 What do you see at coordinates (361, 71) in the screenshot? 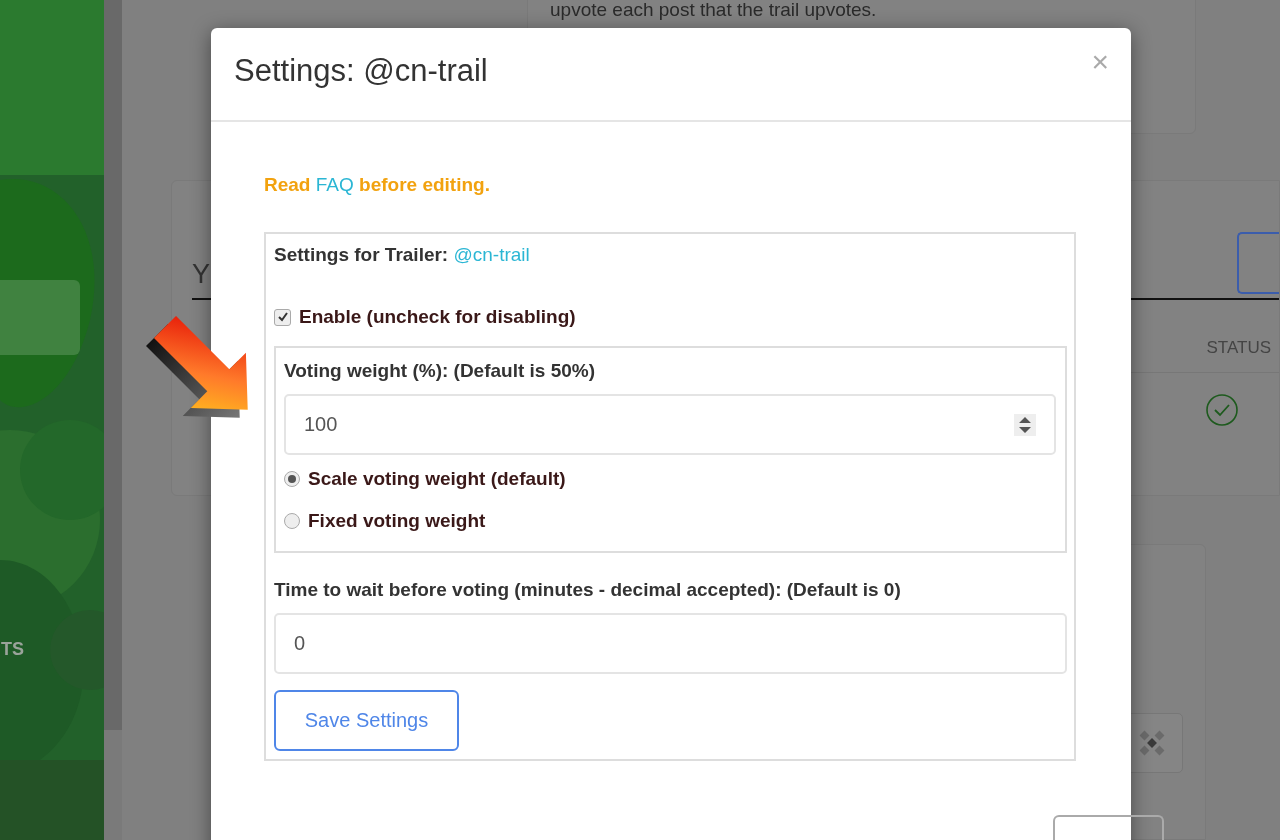
I see `dialog-title: Settings: @cn-trail` at bounding box center [361, 71].